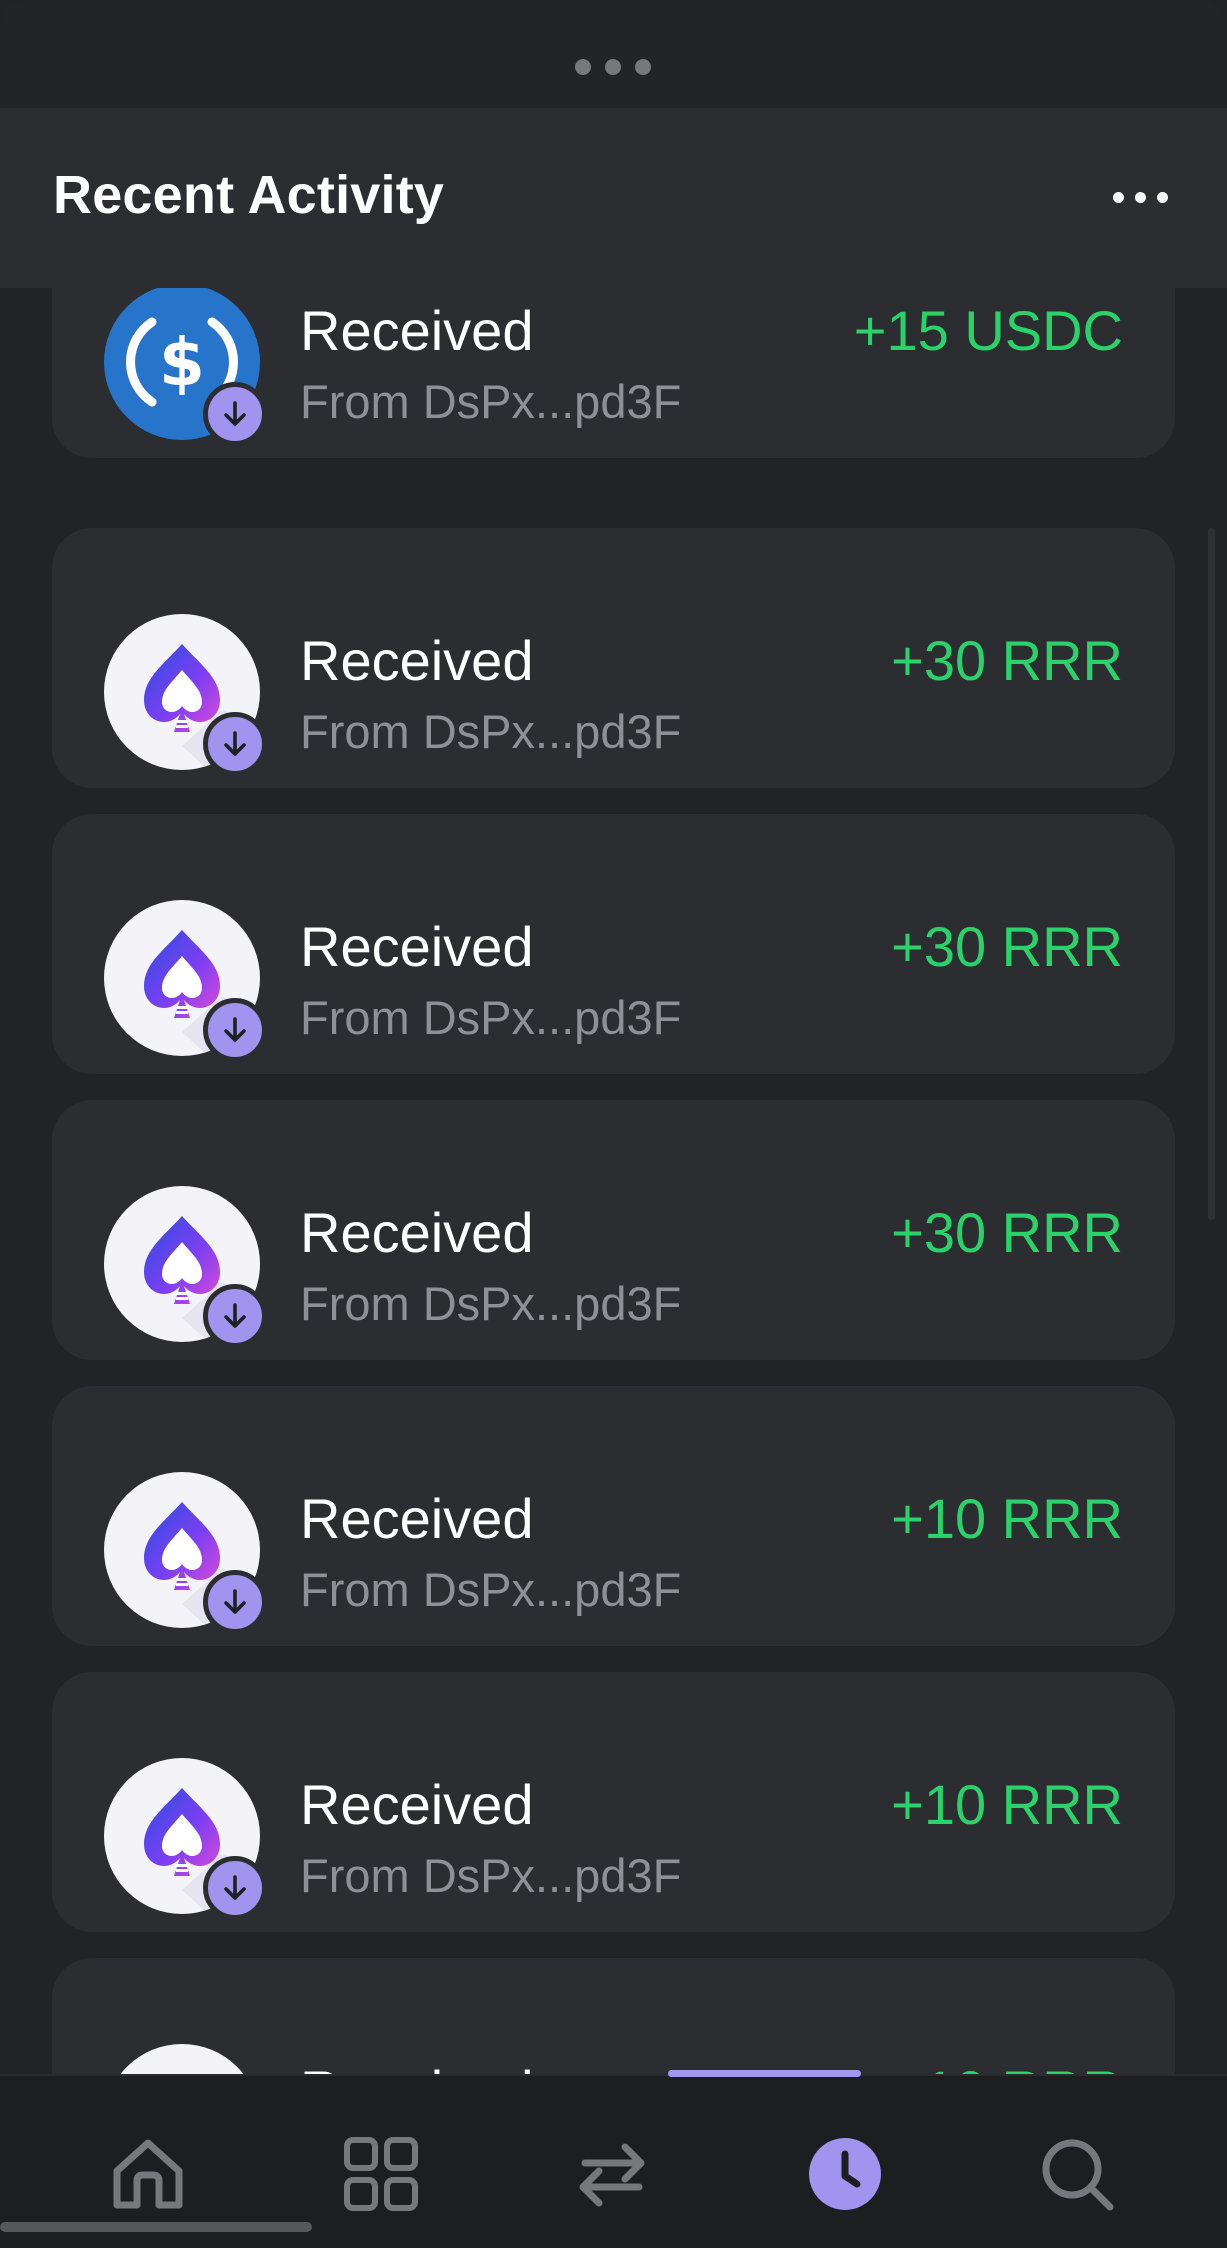  Describe the element at coordinates (764, 2073) in the screenshot. I see `active-tab-indicator` at that location.